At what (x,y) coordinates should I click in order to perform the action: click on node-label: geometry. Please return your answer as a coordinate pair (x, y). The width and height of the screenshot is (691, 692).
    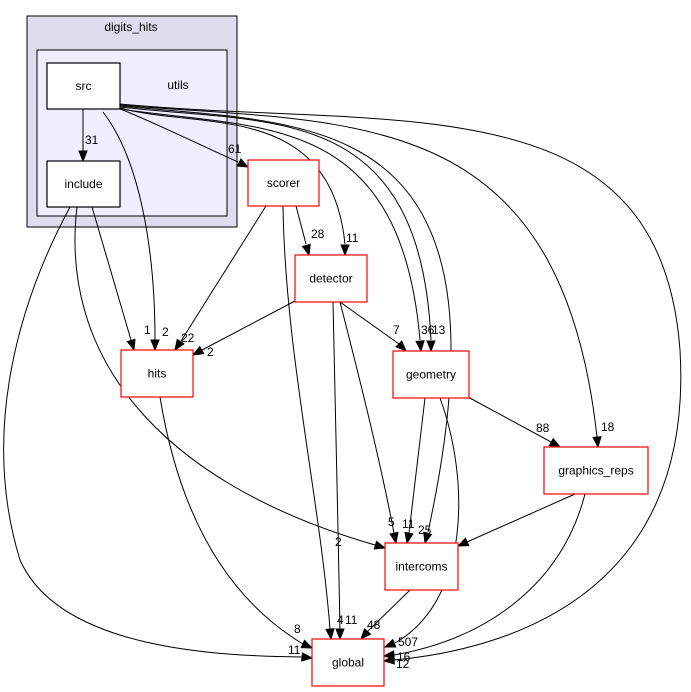
    Looking at the image, I should click on (431, 375).